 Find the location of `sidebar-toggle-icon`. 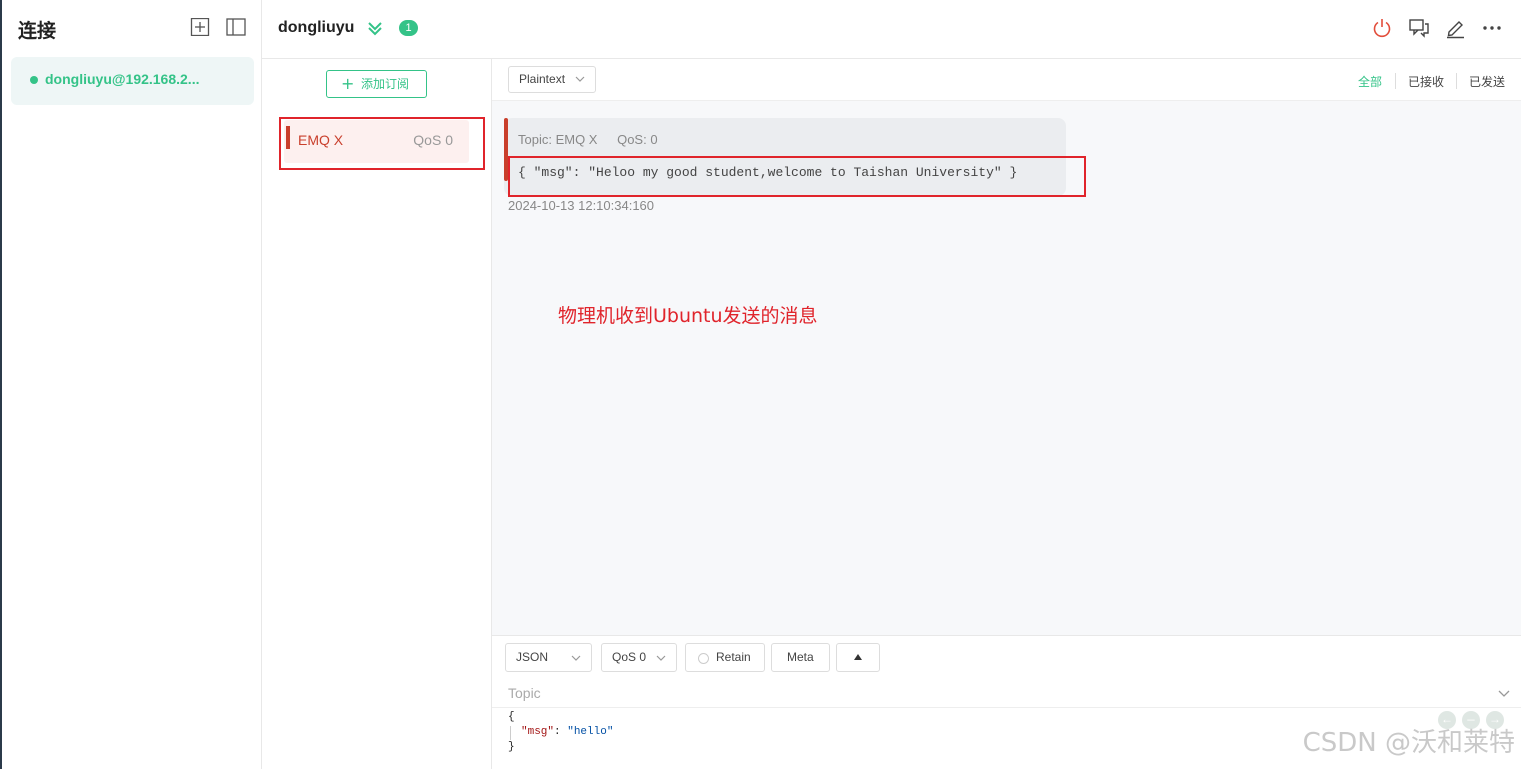

sidebar-toggle-icon is located at coordinates (236, 27).